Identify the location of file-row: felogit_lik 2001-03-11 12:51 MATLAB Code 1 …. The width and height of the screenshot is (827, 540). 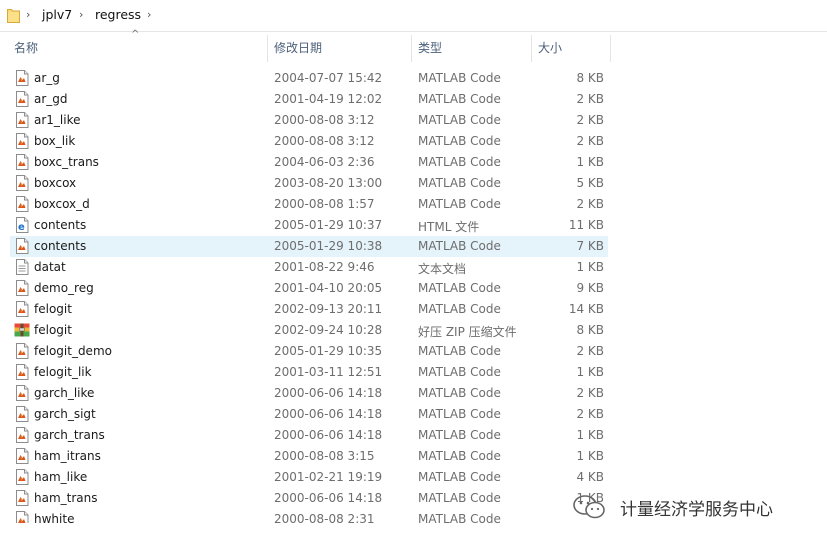
(309, 372).